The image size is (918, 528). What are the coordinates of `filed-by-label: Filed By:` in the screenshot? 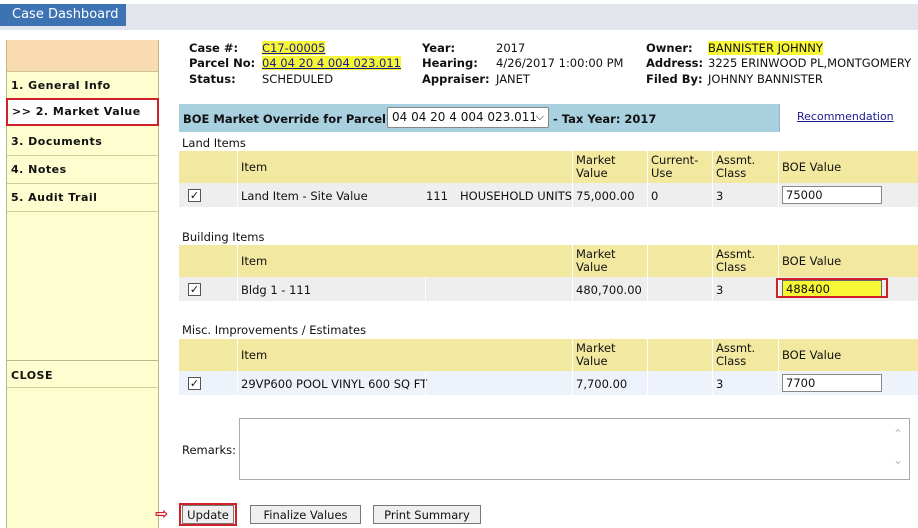 It's located at (674, 79).